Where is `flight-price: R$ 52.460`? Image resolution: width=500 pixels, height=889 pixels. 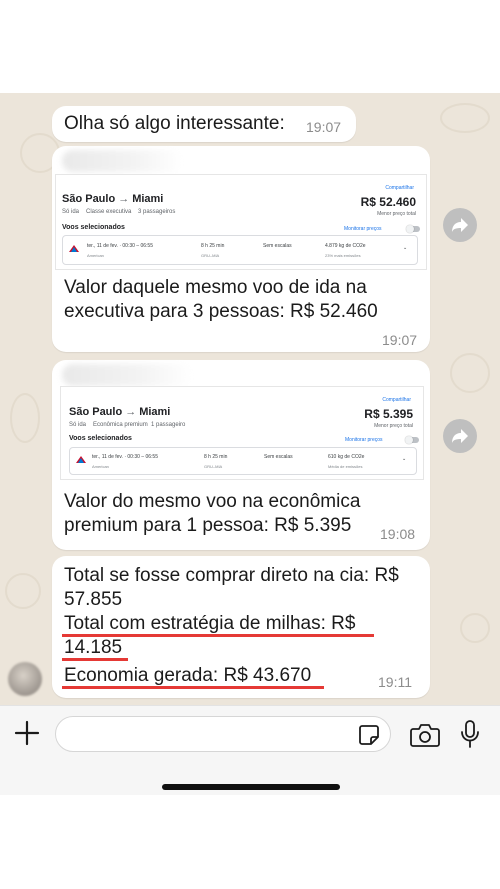 flight-price: R$ 52.460 is located at coordinates (388, 202).